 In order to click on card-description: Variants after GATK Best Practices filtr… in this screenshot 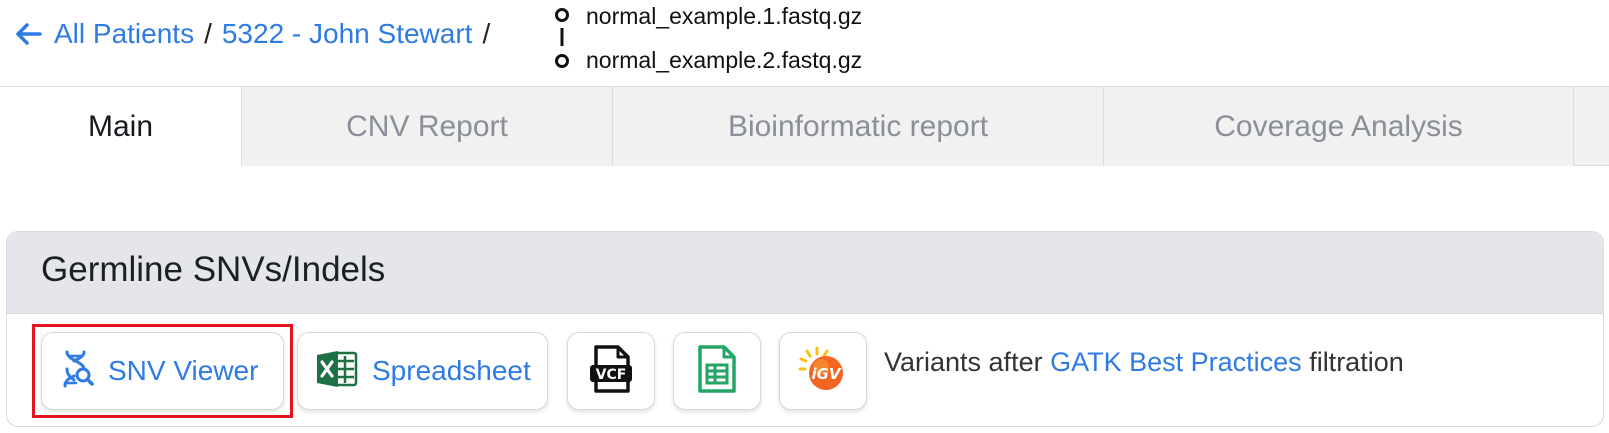, I will do `click(1144, 362)`.